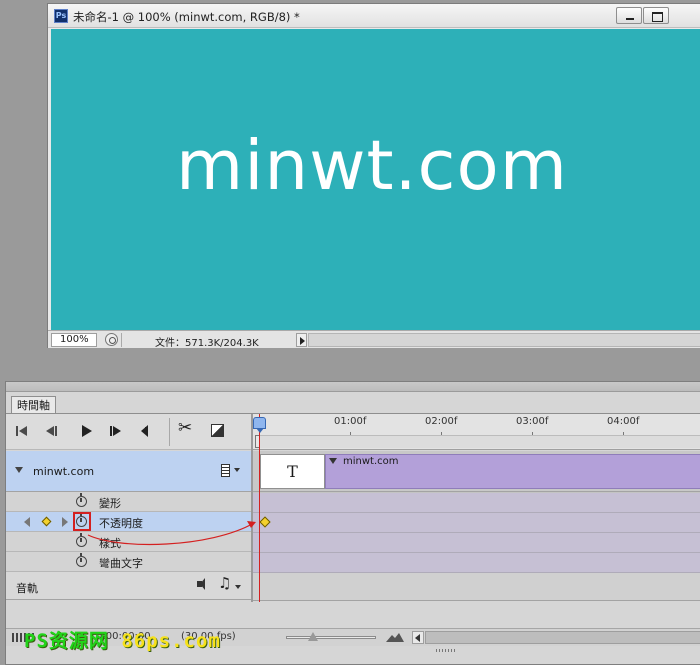 The height and width of the screenshot is (665, 700). What do you see at coordinates (350, 421) in the screenshot?
I see `ruler-label: 01:00f` at bounding box center [350, 421].